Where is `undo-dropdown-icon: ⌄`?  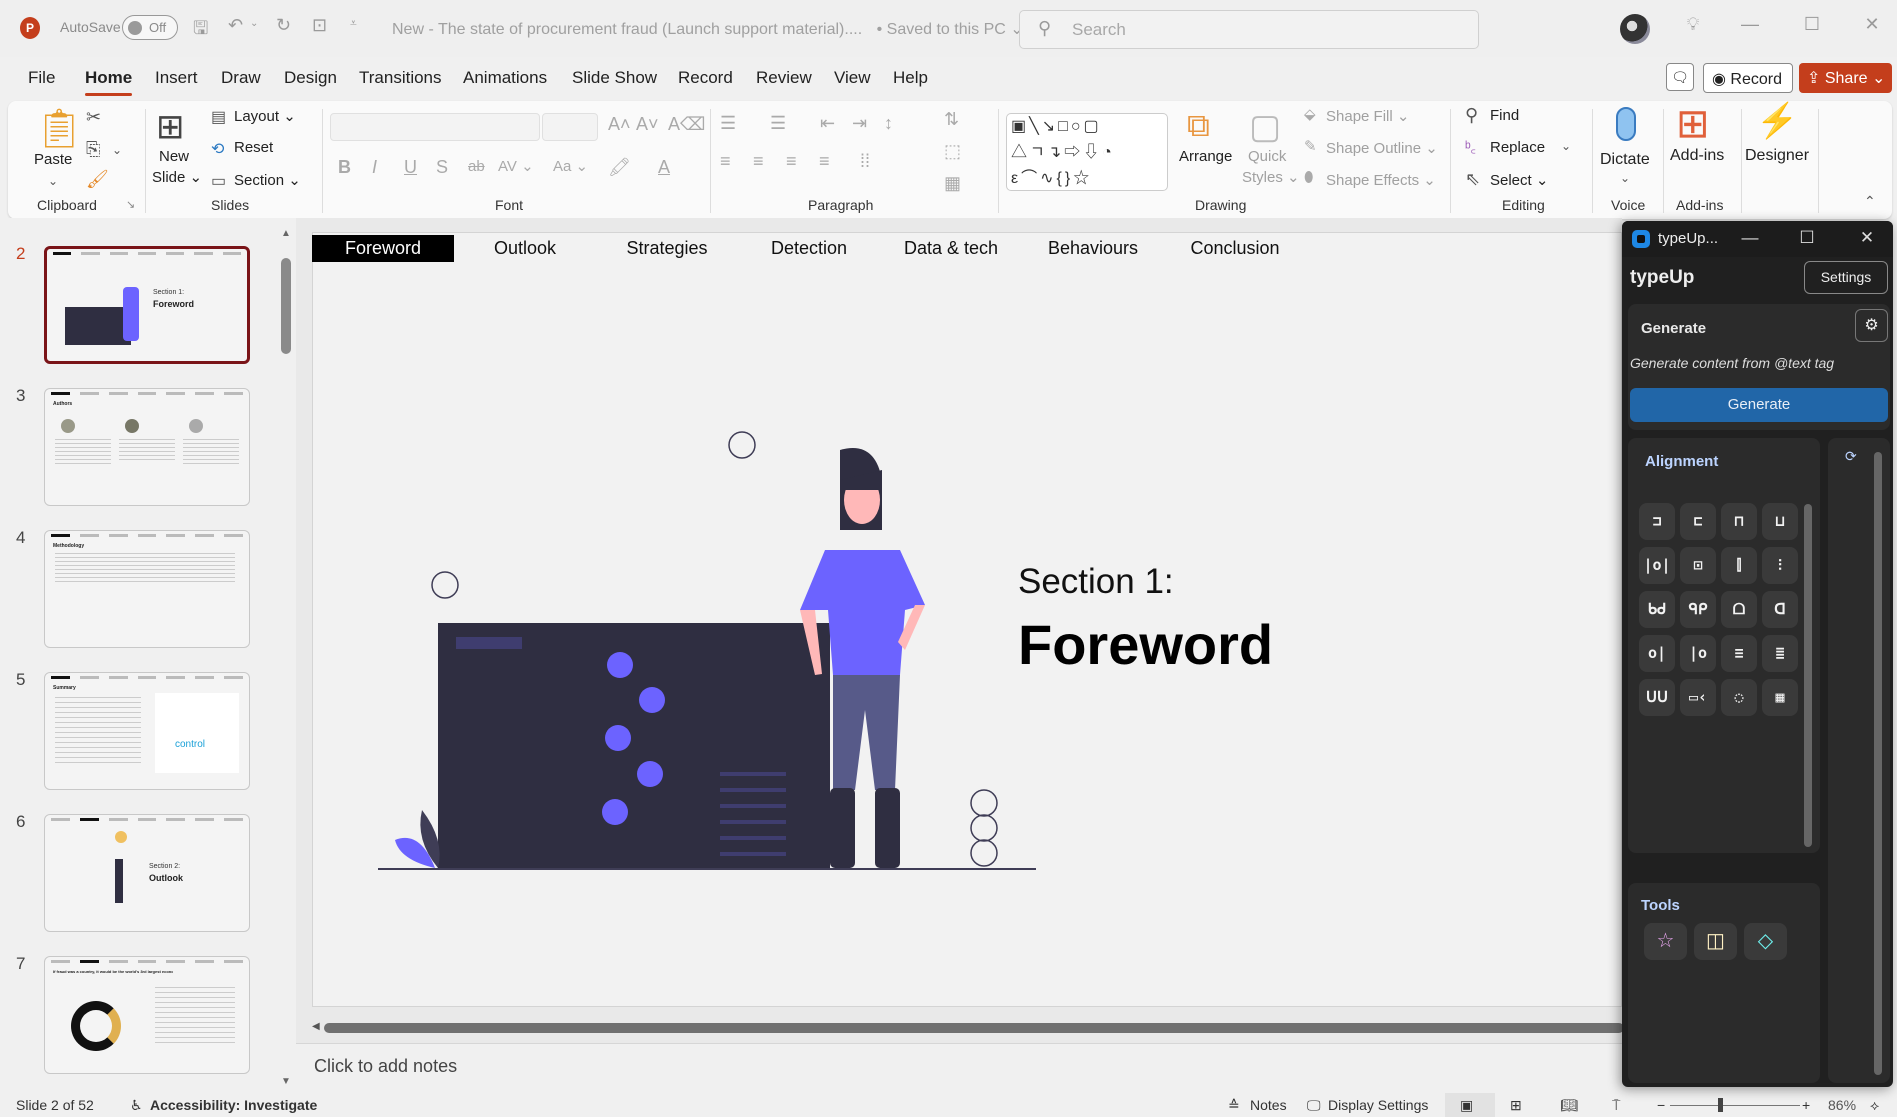
undo-dropdown-icon: ⌄ is located at coordinates (254, 23).